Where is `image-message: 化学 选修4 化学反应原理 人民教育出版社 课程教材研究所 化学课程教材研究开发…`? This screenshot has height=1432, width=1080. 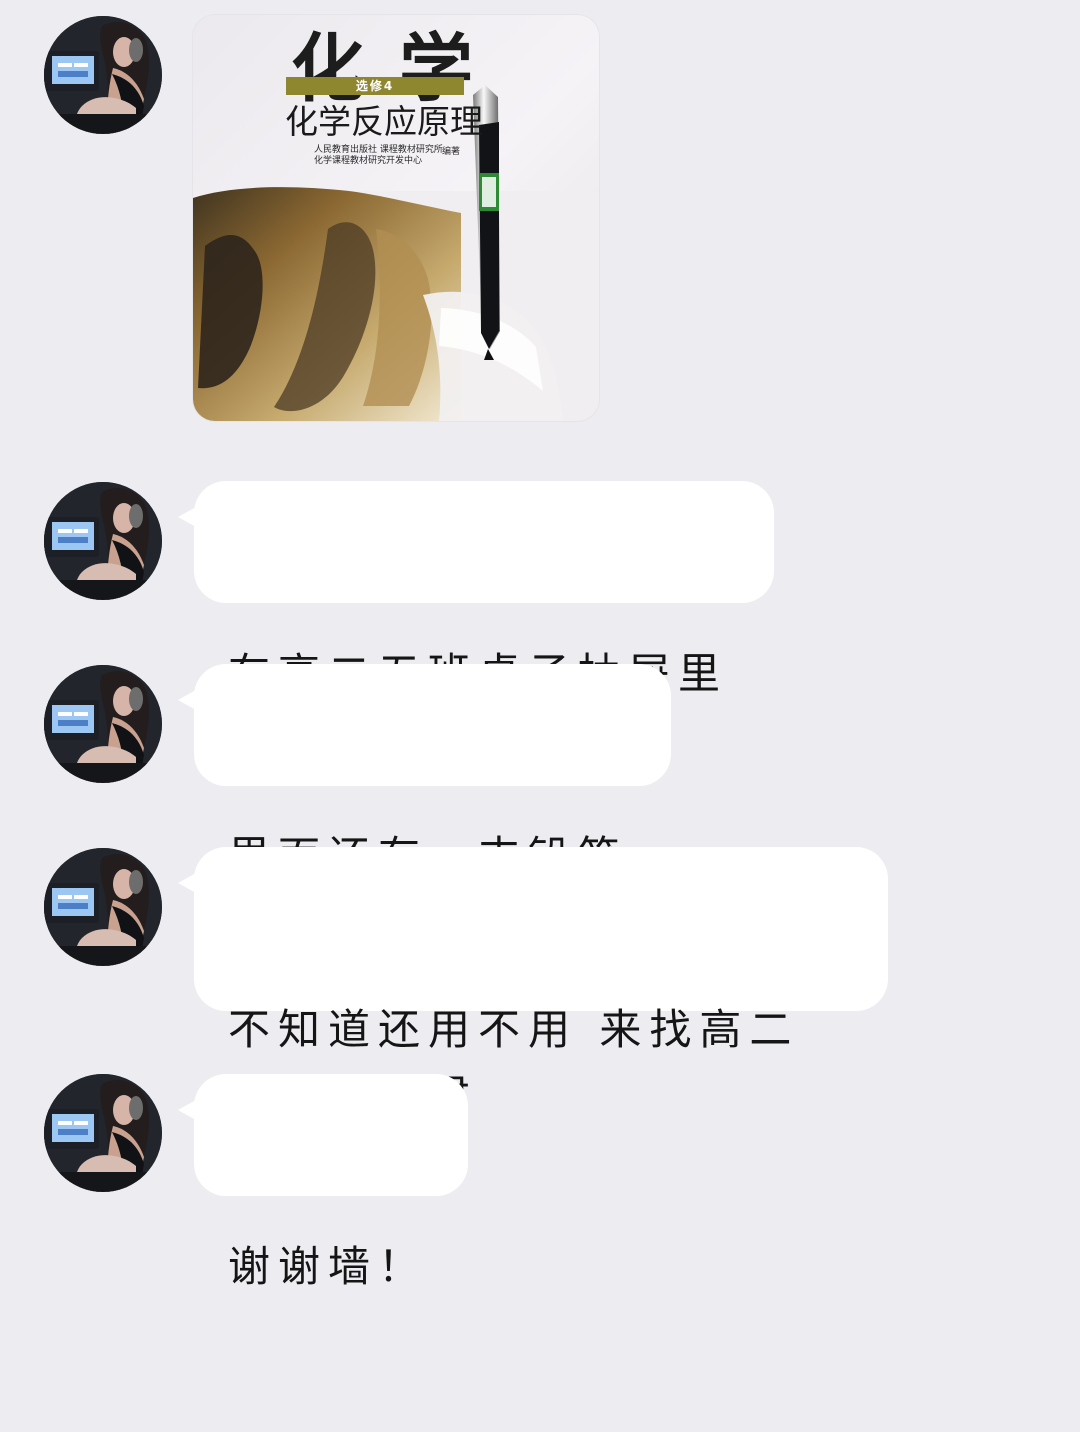 image-message: 化学 选修4 化学反应原理 人民教育出版社 课程教材研究所 化学课程教材研究开发… is located at coordinates (396, 218).